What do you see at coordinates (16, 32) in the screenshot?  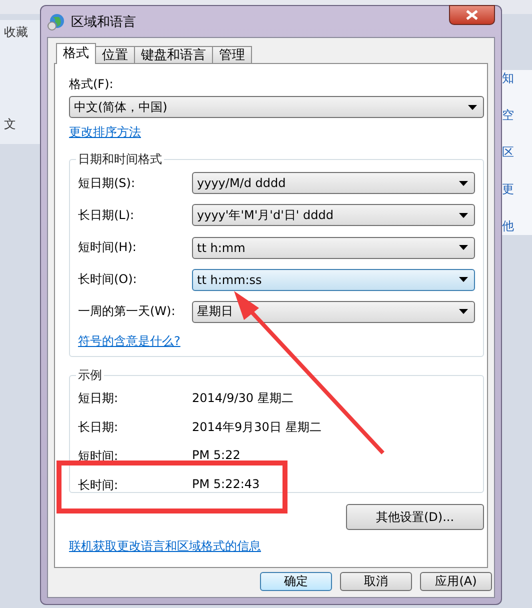 I see `background-text: 收藏` at bounding box center [16, 32].